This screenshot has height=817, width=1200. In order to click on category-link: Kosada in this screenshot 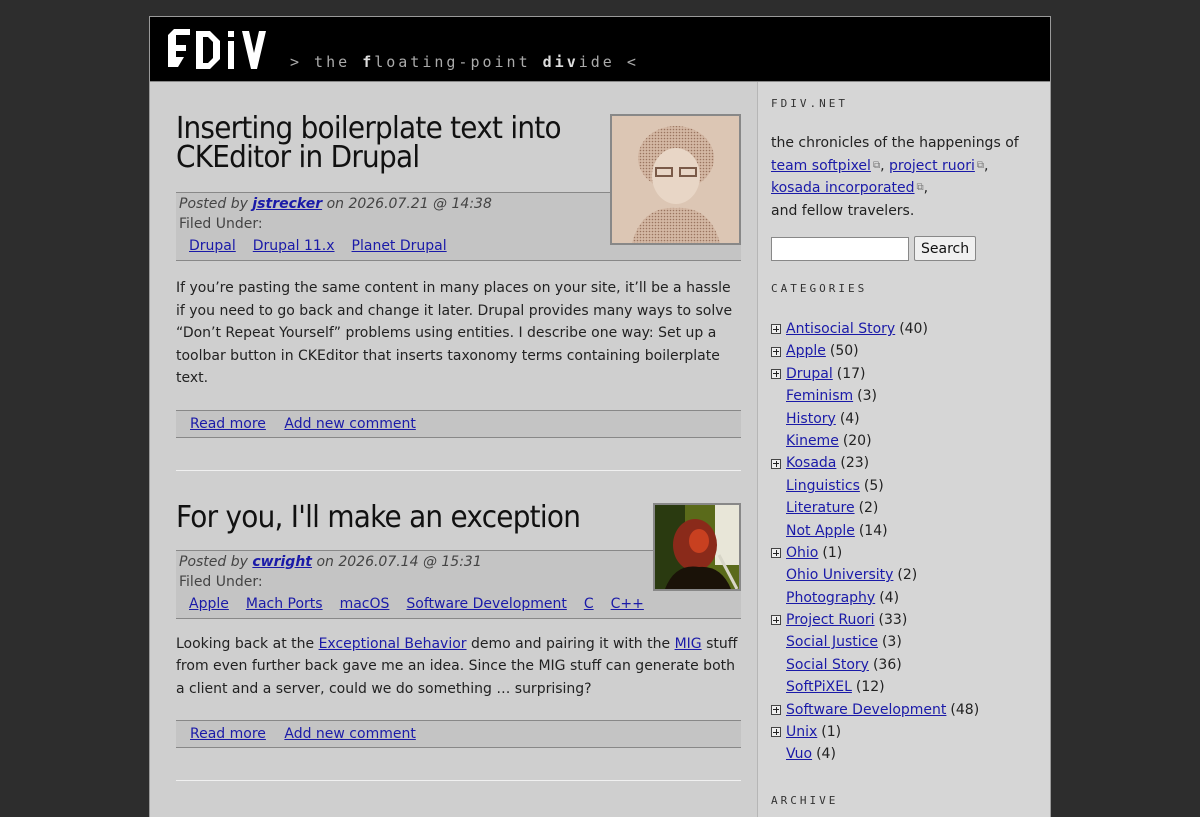, I will do `click(811, 463)`.